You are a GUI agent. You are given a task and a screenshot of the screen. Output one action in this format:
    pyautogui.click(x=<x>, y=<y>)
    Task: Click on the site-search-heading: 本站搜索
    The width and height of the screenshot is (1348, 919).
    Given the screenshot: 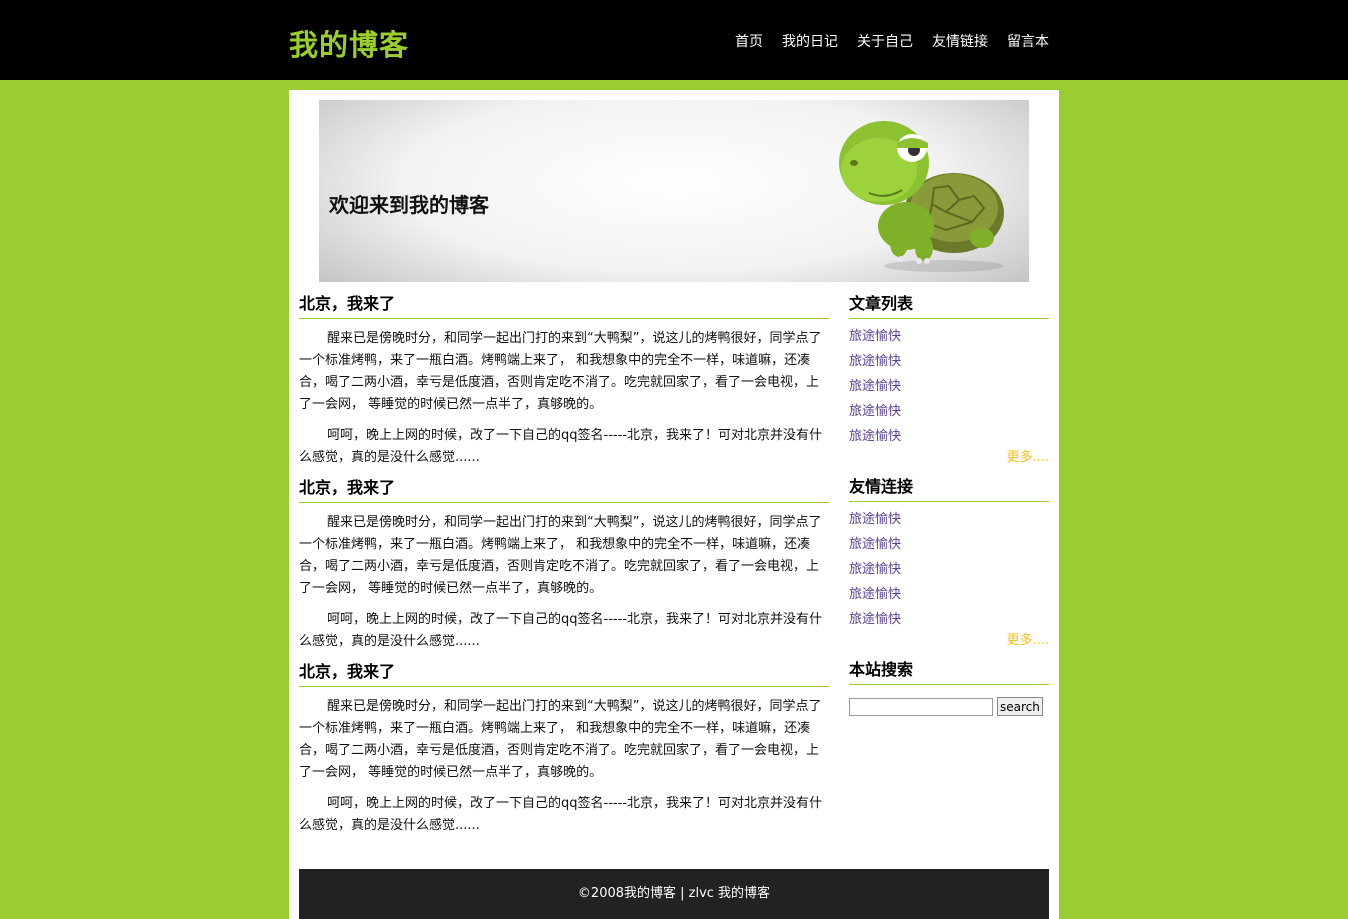 What is the action you would take?
    pyautogui.click(x=949, y=672)
    